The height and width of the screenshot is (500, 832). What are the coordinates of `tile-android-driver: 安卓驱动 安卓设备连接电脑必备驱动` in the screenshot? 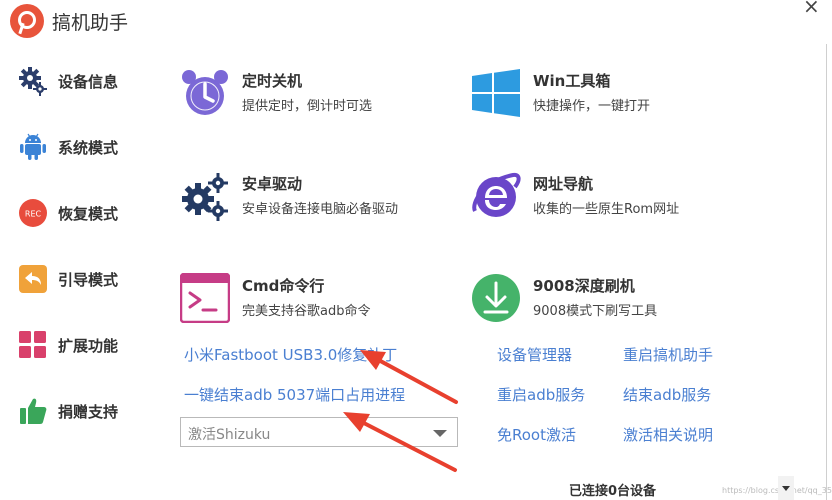 It's located at (310, 203).